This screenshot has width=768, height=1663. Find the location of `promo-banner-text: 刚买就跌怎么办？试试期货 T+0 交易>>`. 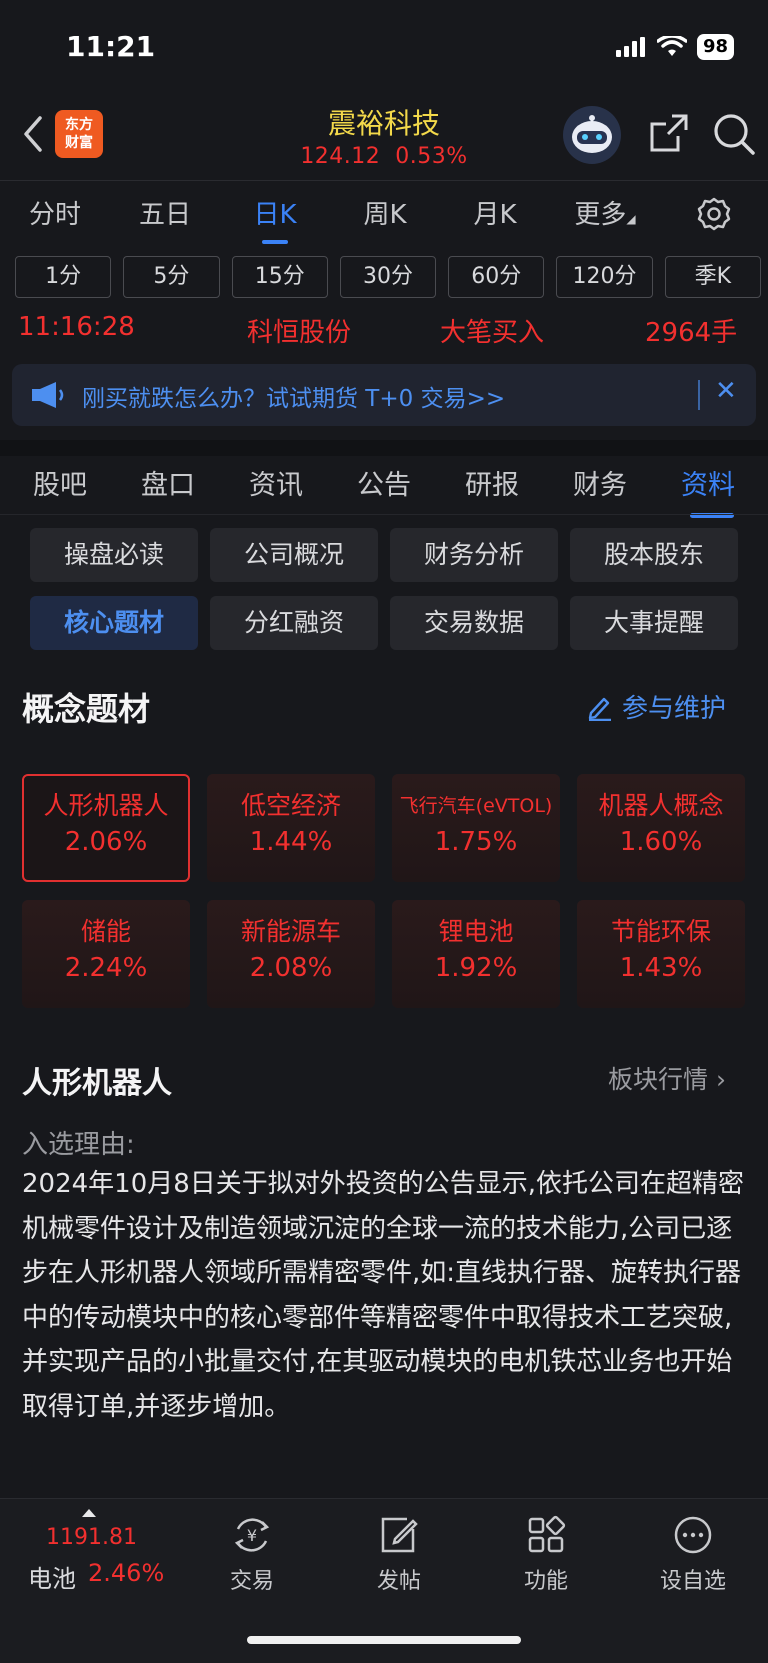

promo-banner-text: 刚买就跌怎么办？试试期货 T+0 交易>> is located at coordinates (294, 399).